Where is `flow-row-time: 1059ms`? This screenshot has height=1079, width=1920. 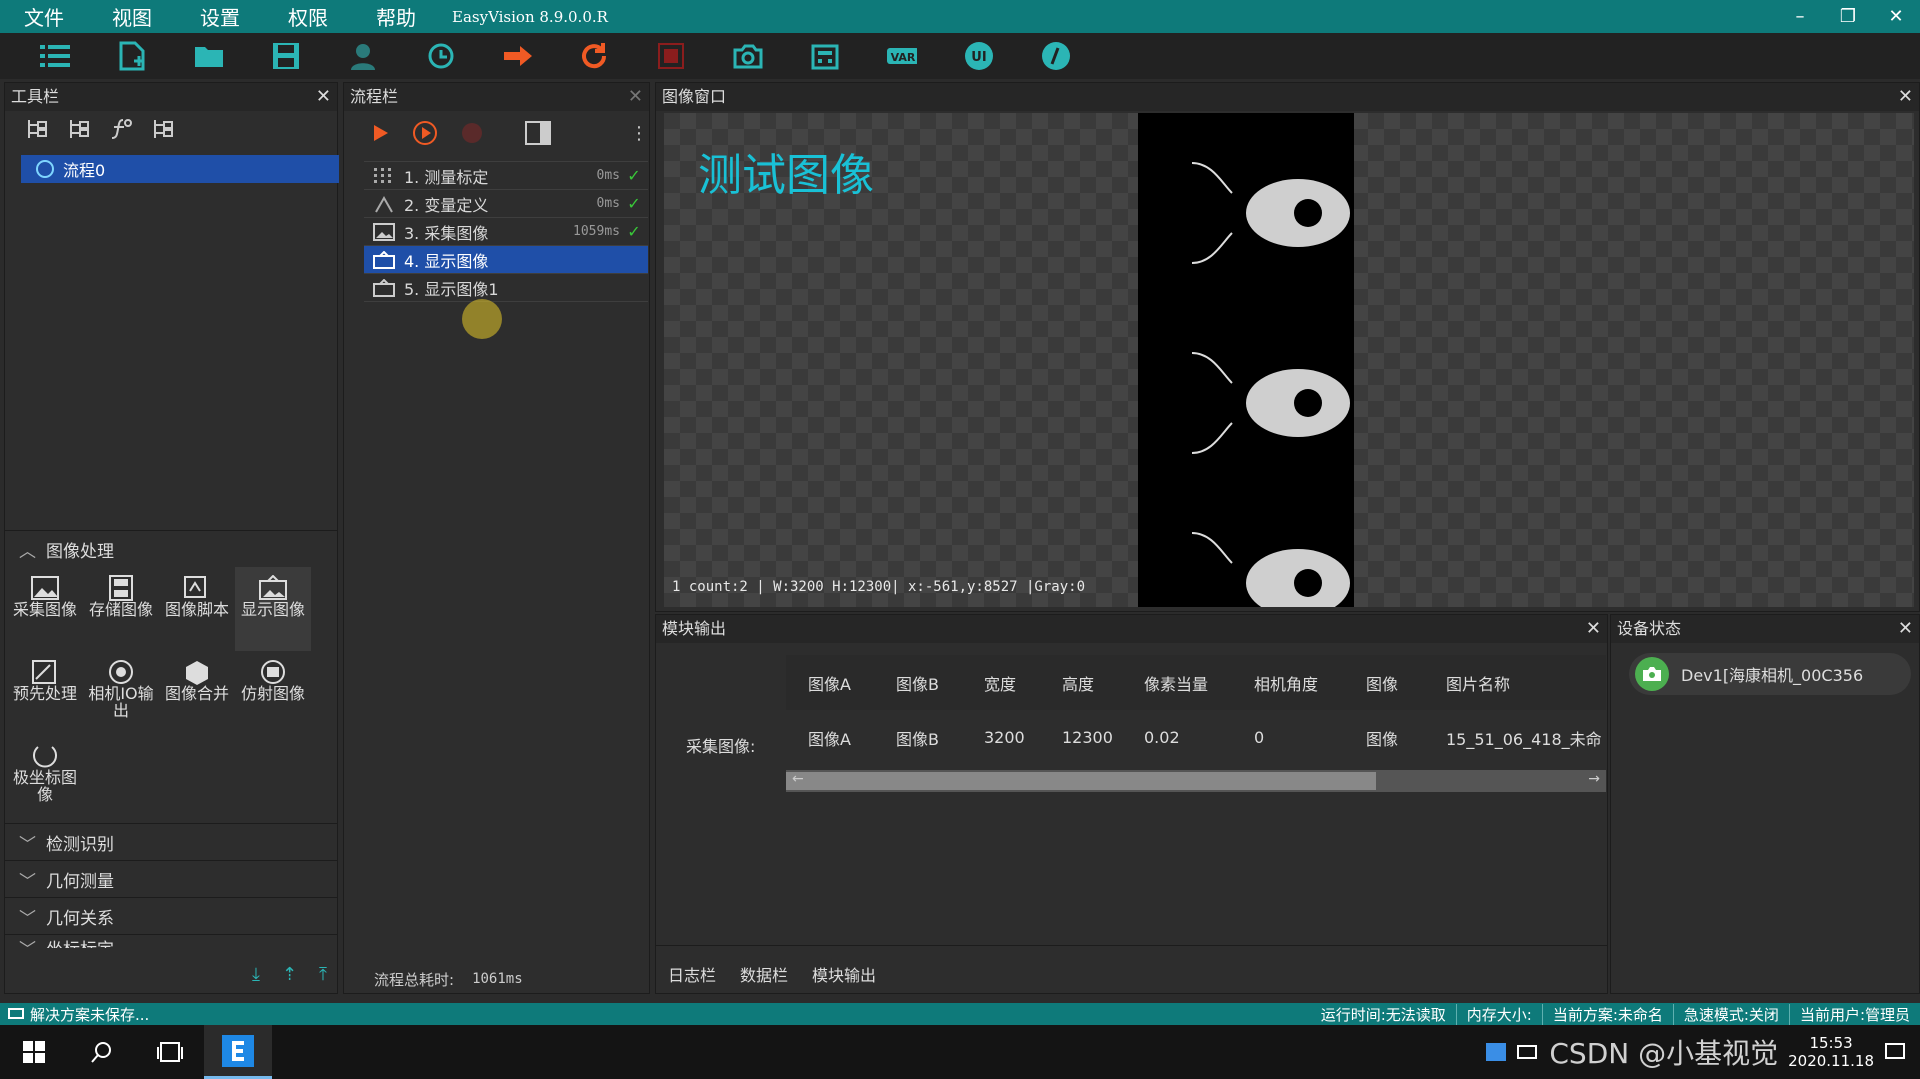
flow-row-time: 1059ms is located at coordinates (596, 231).